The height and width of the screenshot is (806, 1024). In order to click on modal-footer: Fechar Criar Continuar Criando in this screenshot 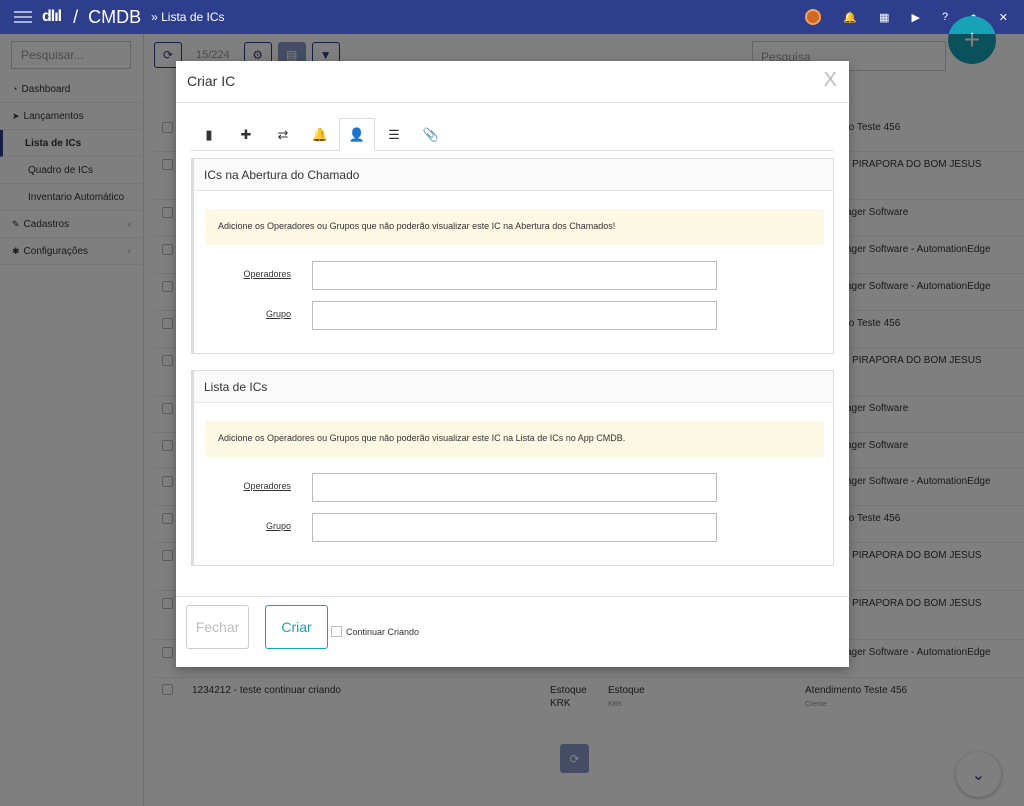, I will do `click(512, 631)`.